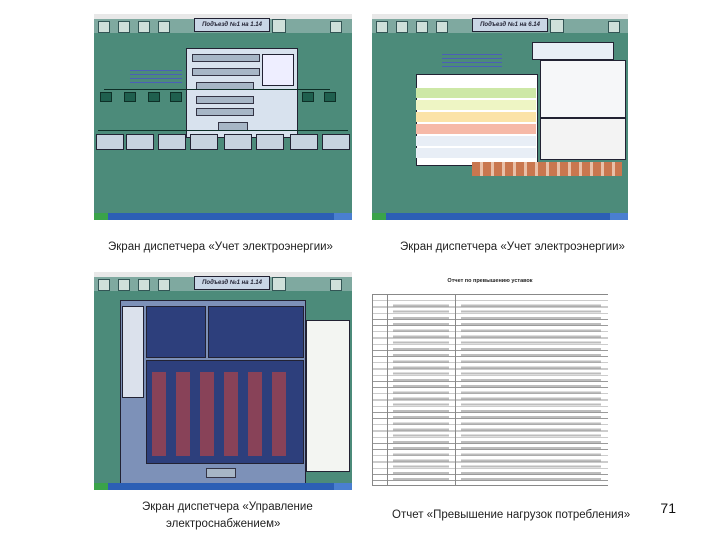 This screenshot has width=720, height=540. What do you see at coordinates (227, 507) in the screenshot?
I see `caption-bottom-left-1: Экран диспетчера «Управление` at bounding box center [227, 507].